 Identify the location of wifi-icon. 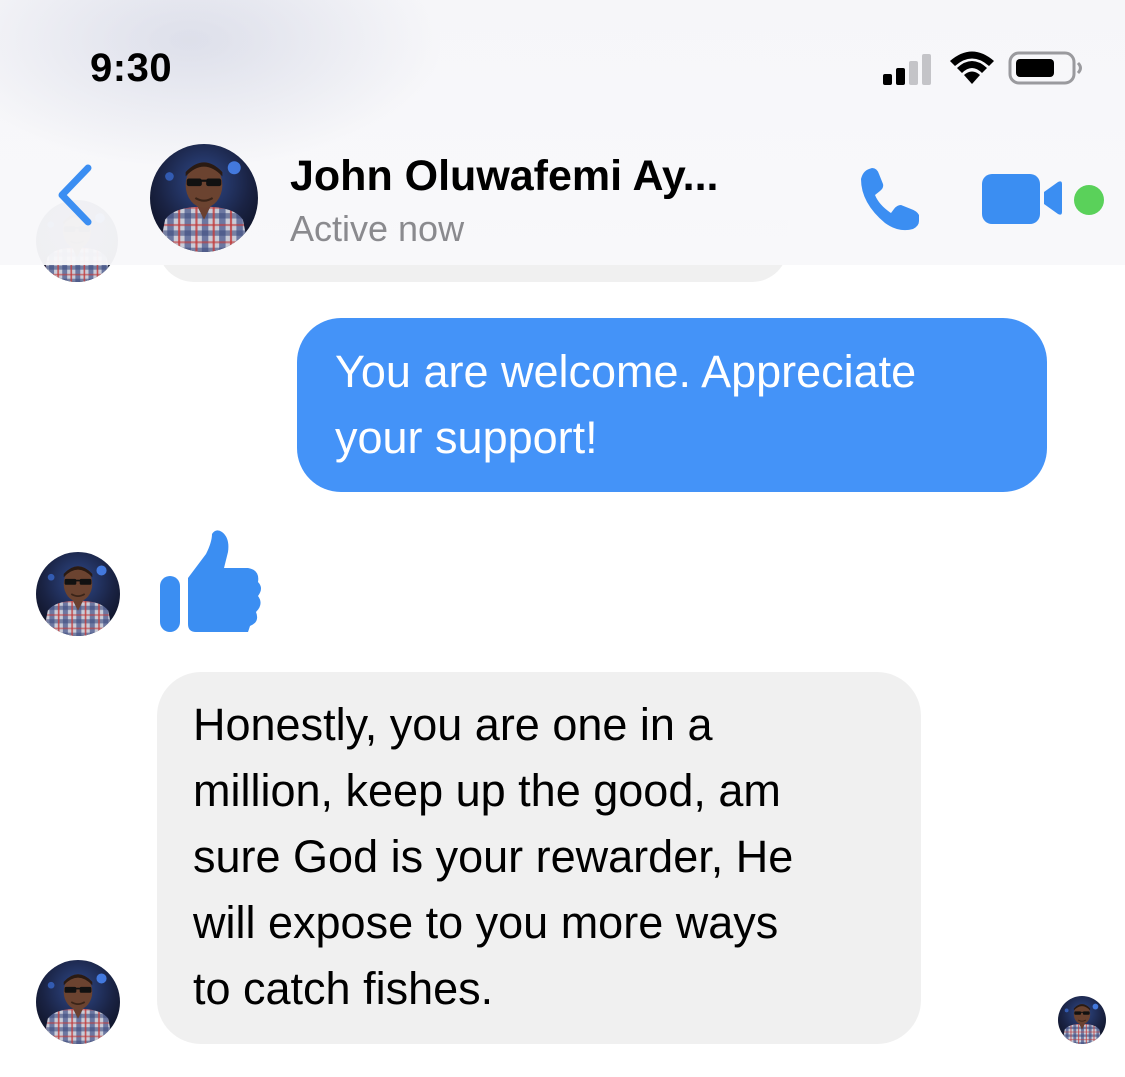
(972, 67).